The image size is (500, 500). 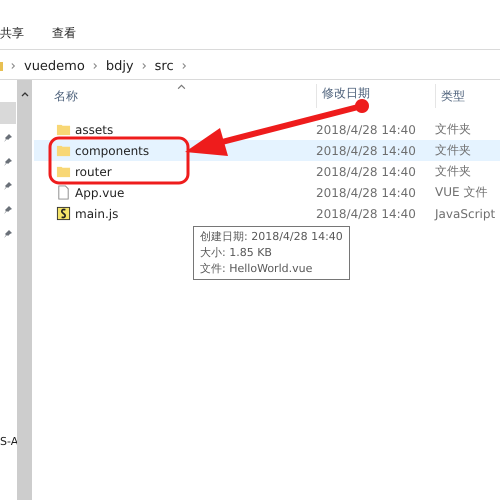 What do you see at coordinates (467, 96) in the screenshot?
I see `column-header: 类型` at bounding box center [467, 96].